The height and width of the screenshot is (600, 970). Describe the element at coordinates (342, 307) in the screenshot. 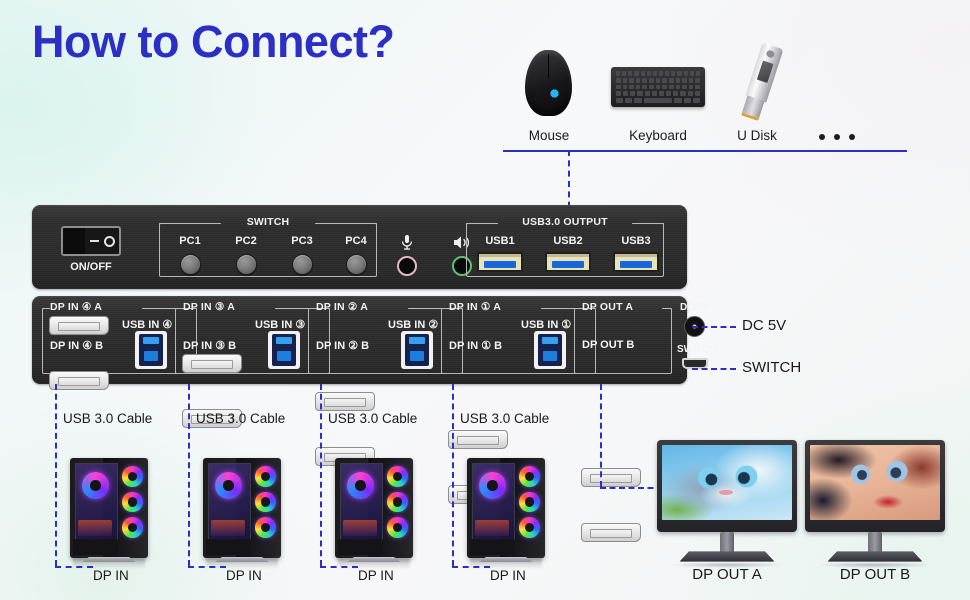

I see `dp-input-group-2-title: DP IN ② A` at that location.